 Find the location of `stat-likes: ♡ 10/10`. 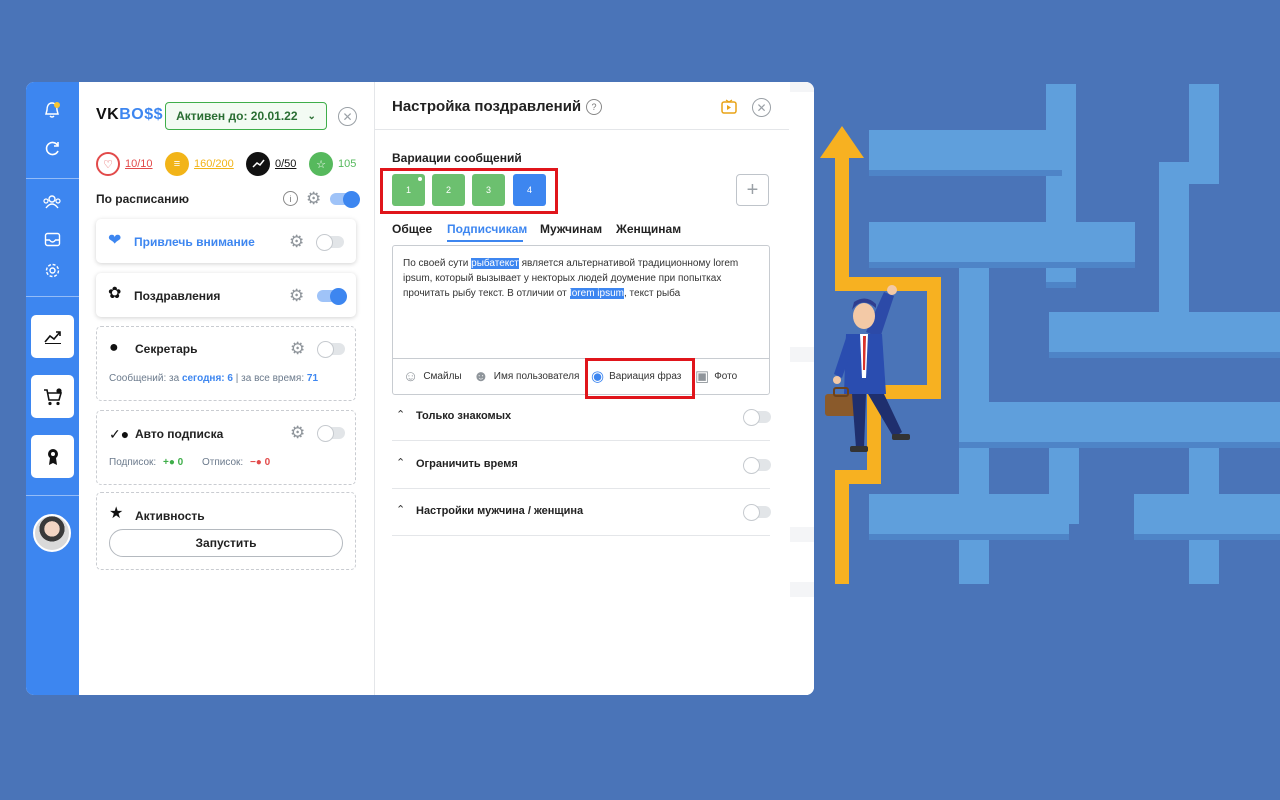

stat-likes: ♡ 10/10 is located at coordinates (124, 164).